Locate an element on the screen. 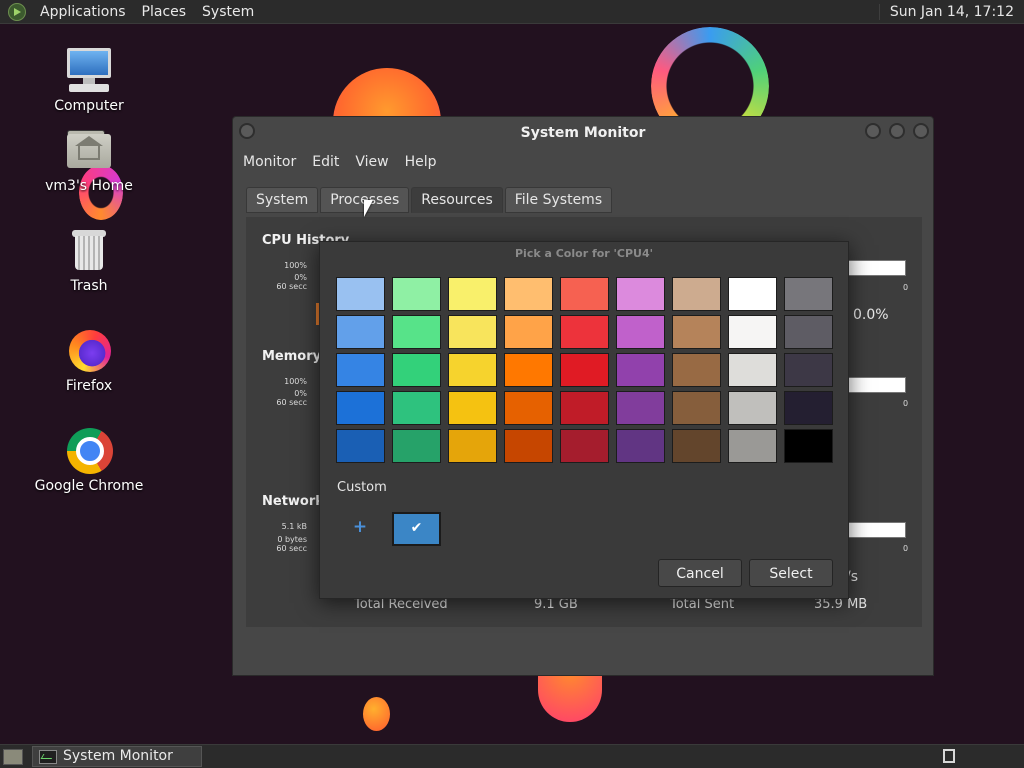 The image size is (1024, 768). network-graph-zero: 0 is located at coordinates (906, 548).